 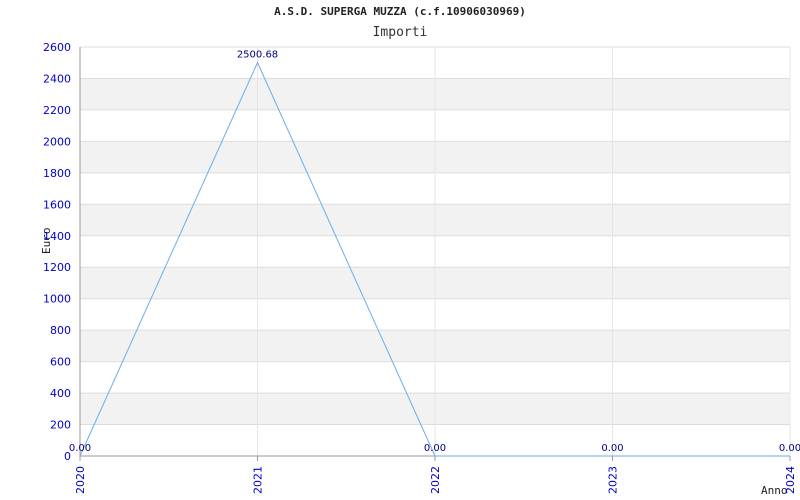 What do you see at coordinates (258, 480) in the screenshot?
I see `x-tick-label: 2021` at bounding box center [258, 480].